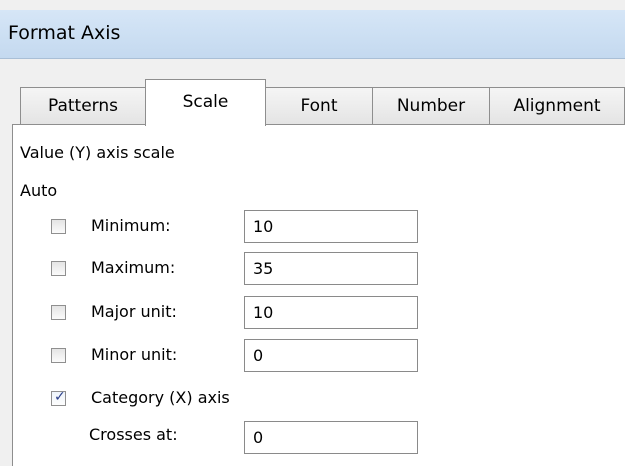 This screenshot has width=625, height=466. I want to click on maximum-auto-checkbox, so click(58, 268).